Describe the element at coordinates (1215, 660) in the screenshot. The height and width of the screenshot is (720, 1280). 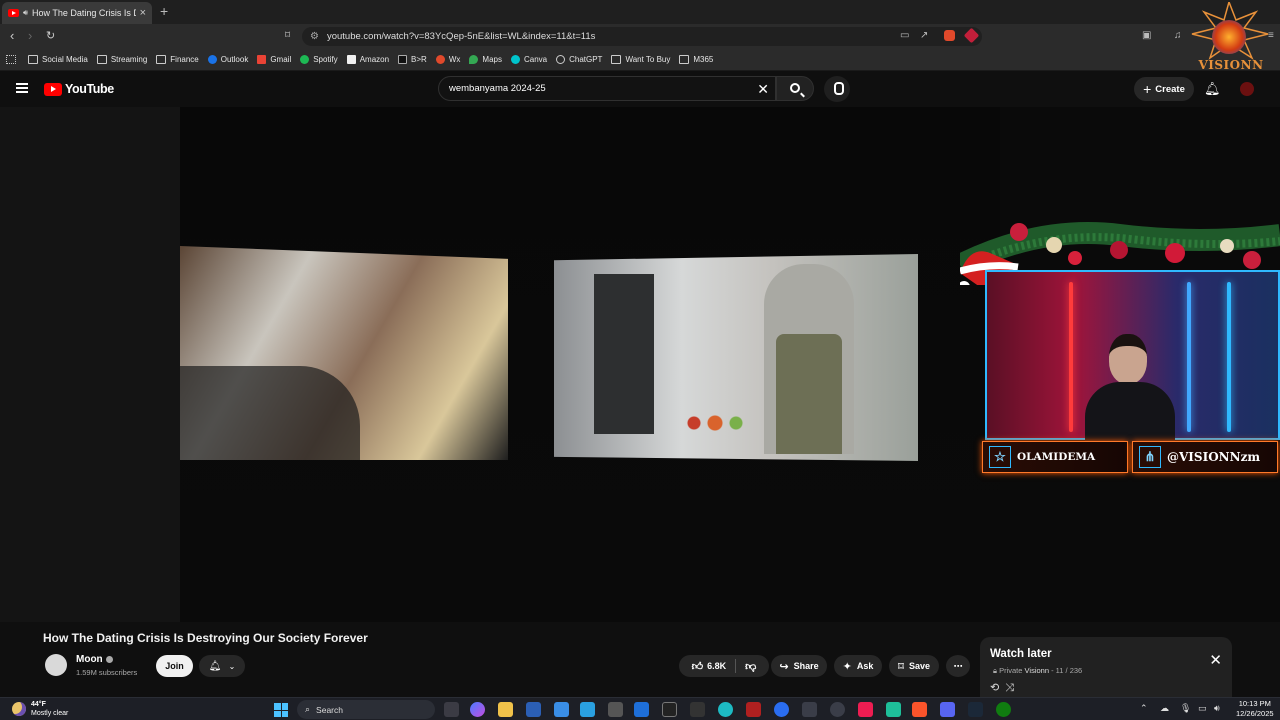
I see `close-playlist-icon: ✕` at that location.